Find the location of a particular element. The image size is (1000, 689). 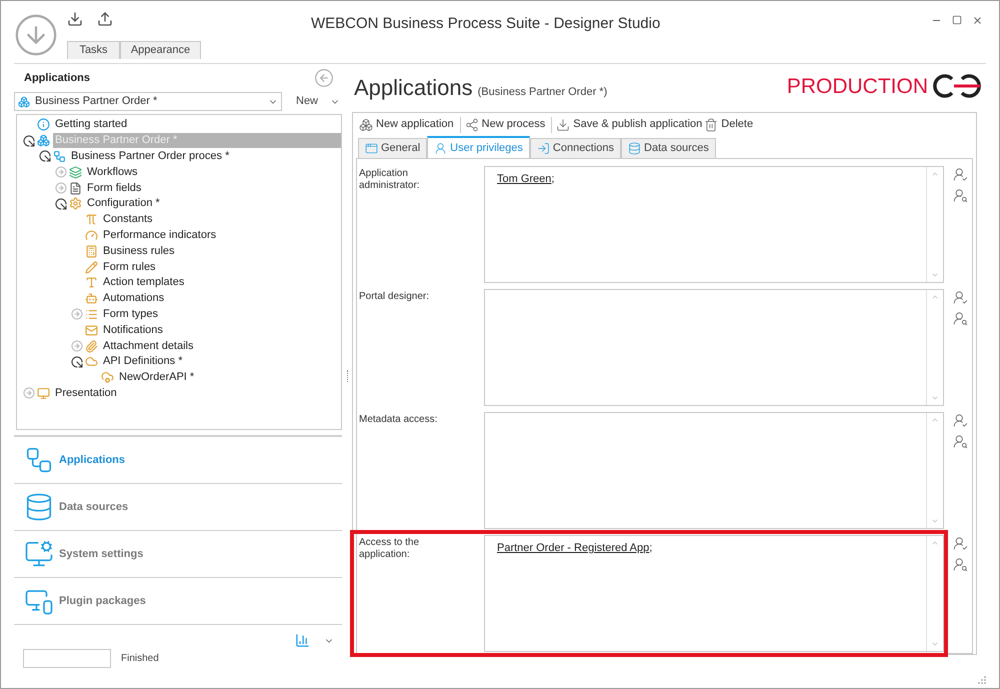

user-list-field: Partner Order - Registered App; is located at coordinates (714, 593).